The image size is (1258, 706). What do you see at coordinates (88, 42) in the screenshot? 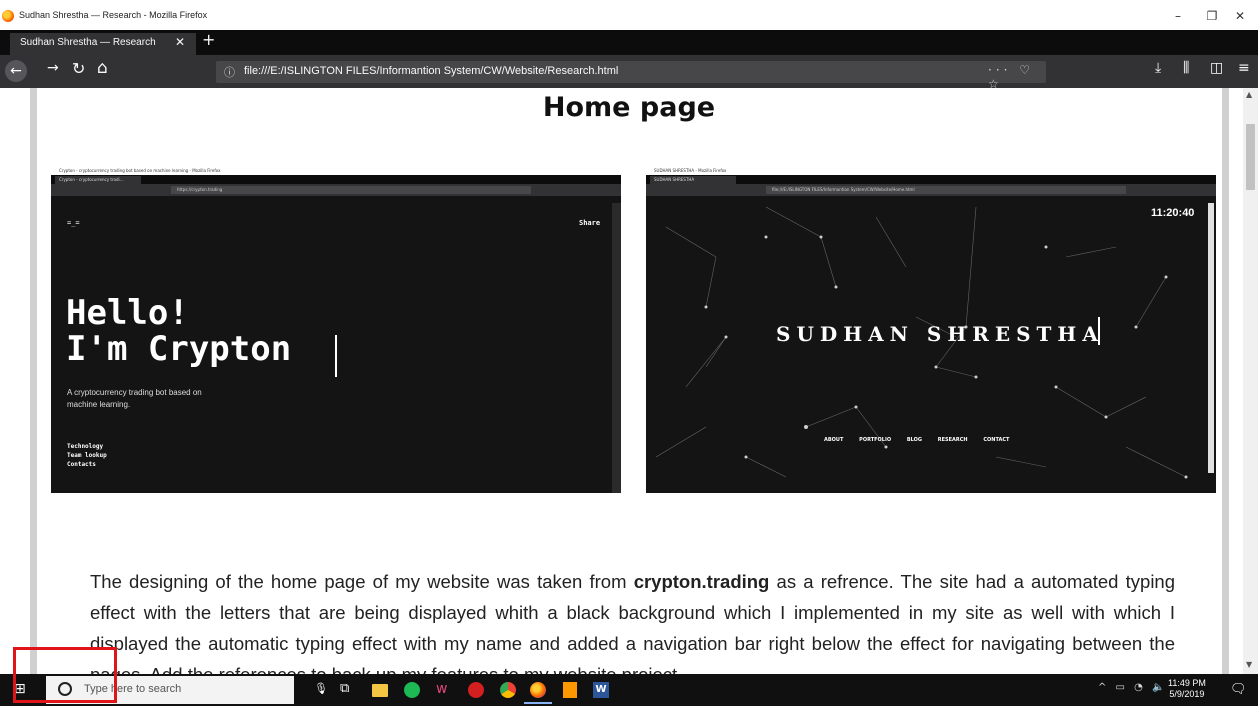
I see `tab-label: Sudhan Shrestha — Research` at bounding box center [88, 42].